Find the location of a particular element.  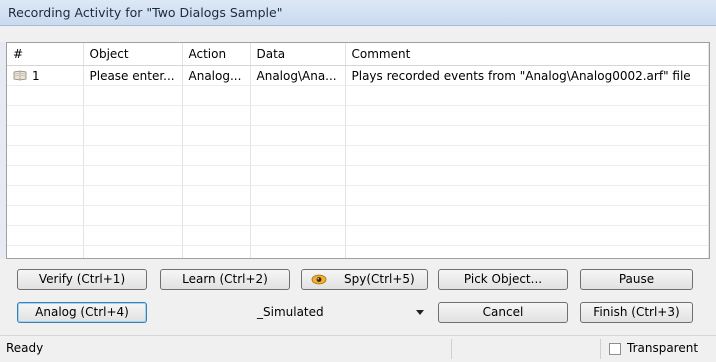

mode-dropdown: _Simulated is located at coordinates (296, 312).